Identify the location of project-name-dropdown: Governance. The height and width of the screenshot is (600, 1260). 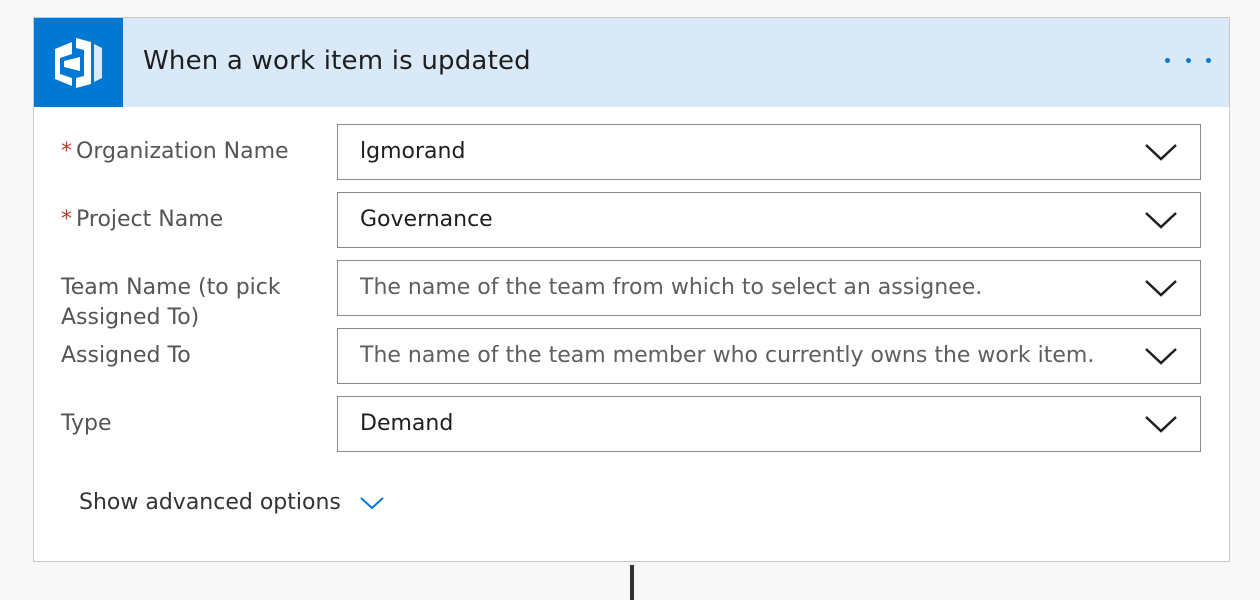
(769, 220).